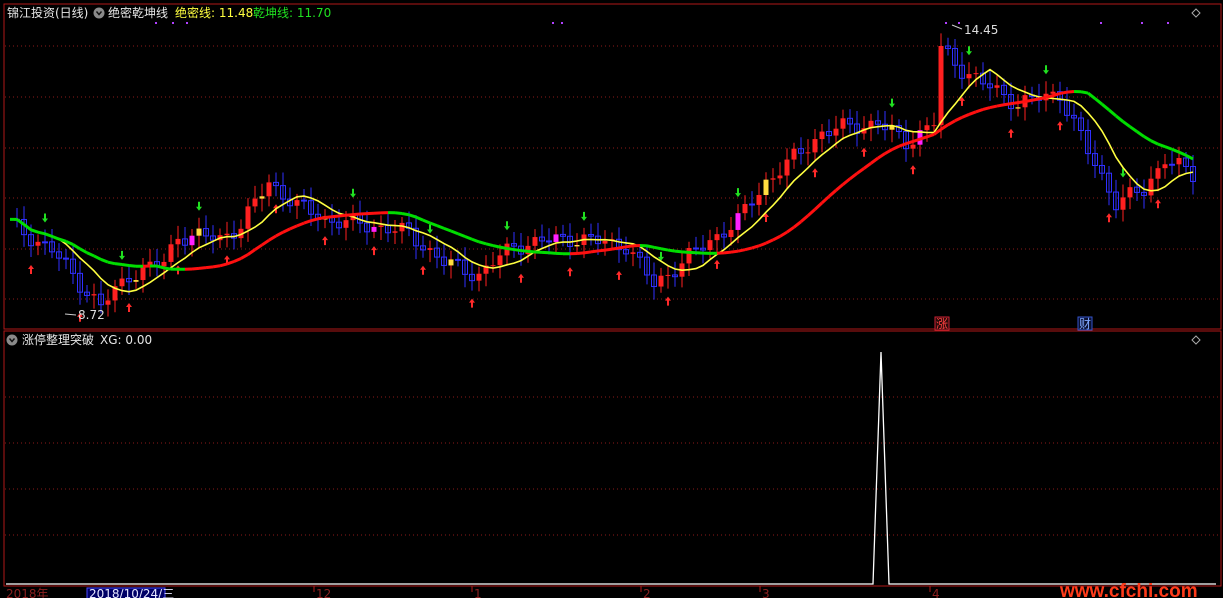 This screenshot has width=1223, height=598. I want to click on finance-event-marker: 财, so click(1085, 324).